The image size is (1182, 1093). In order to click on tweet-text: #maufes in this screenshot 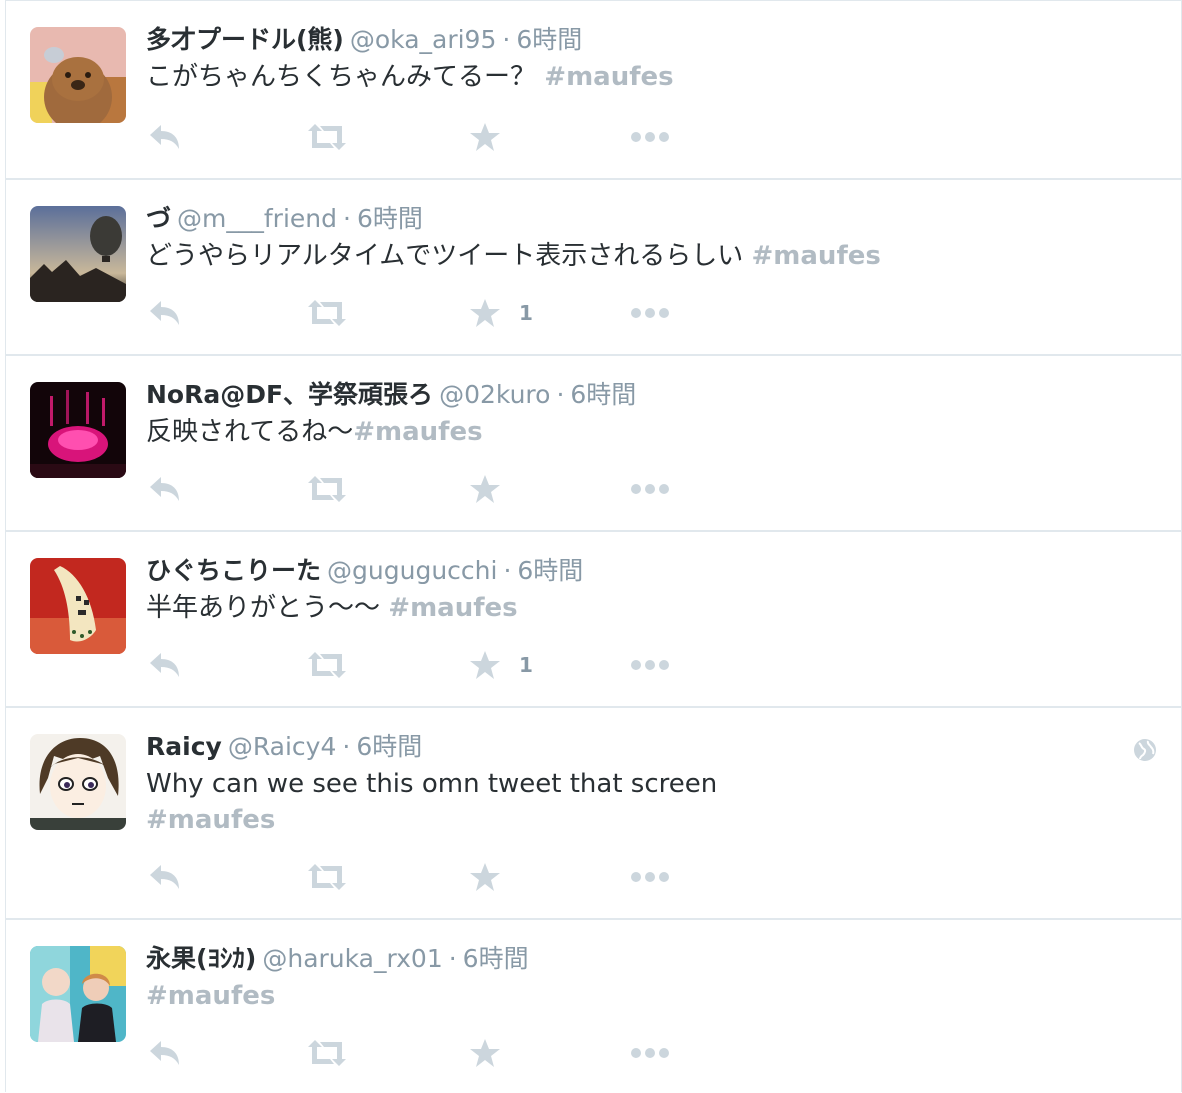, I will do `click(596, 996)`.